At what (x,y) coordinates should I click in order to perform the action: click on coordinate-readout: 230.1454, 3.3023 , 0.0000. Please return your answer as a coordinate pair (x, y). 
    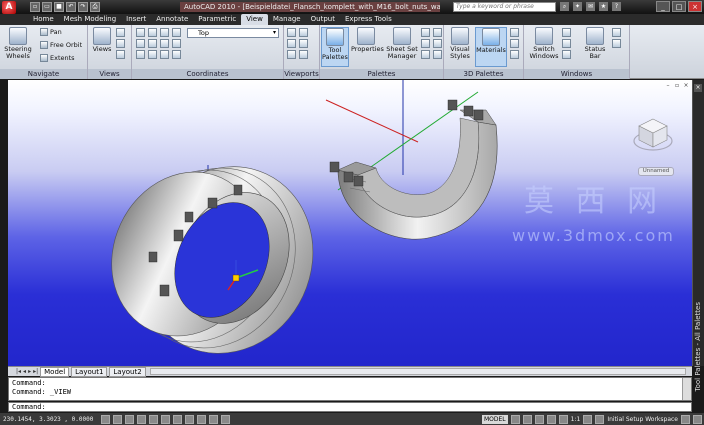
    Looking at the image, I should click on (48, 419).